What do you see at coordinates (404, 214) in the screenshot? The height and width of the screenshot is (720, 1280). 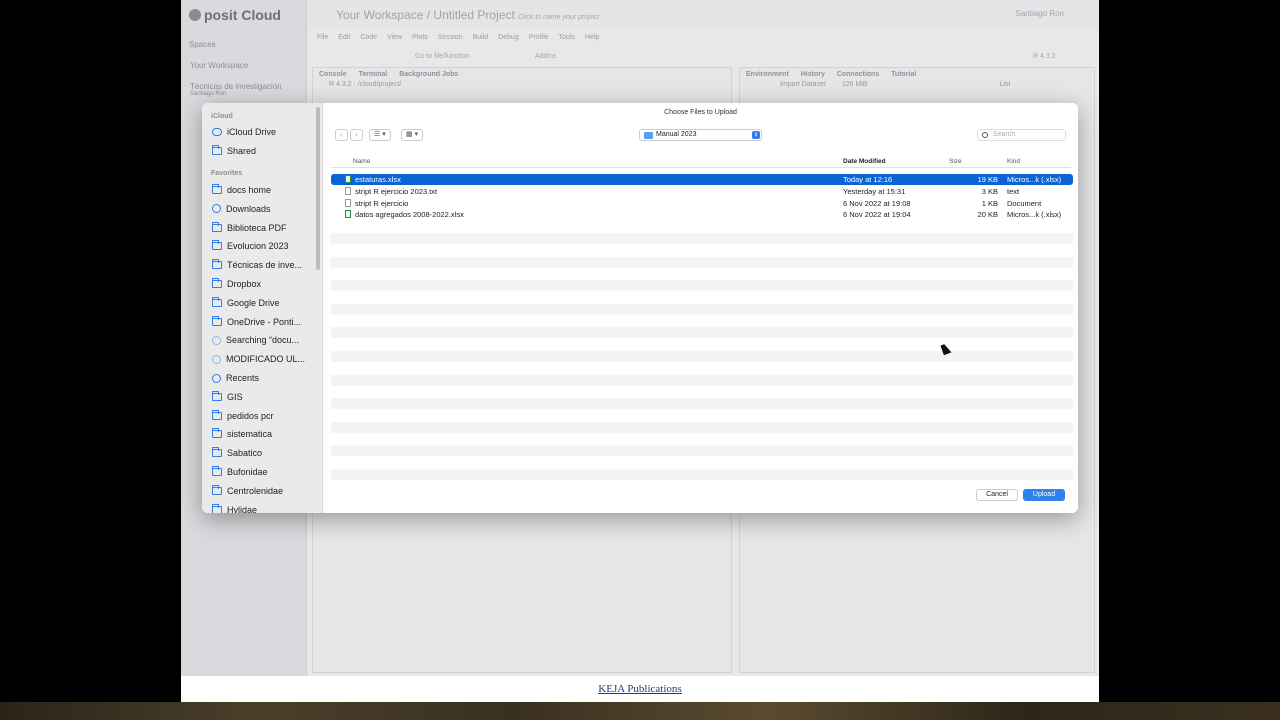 I see `file-name: datos agregados 2008-2022.xlsx` at bounding box center [404, 214].